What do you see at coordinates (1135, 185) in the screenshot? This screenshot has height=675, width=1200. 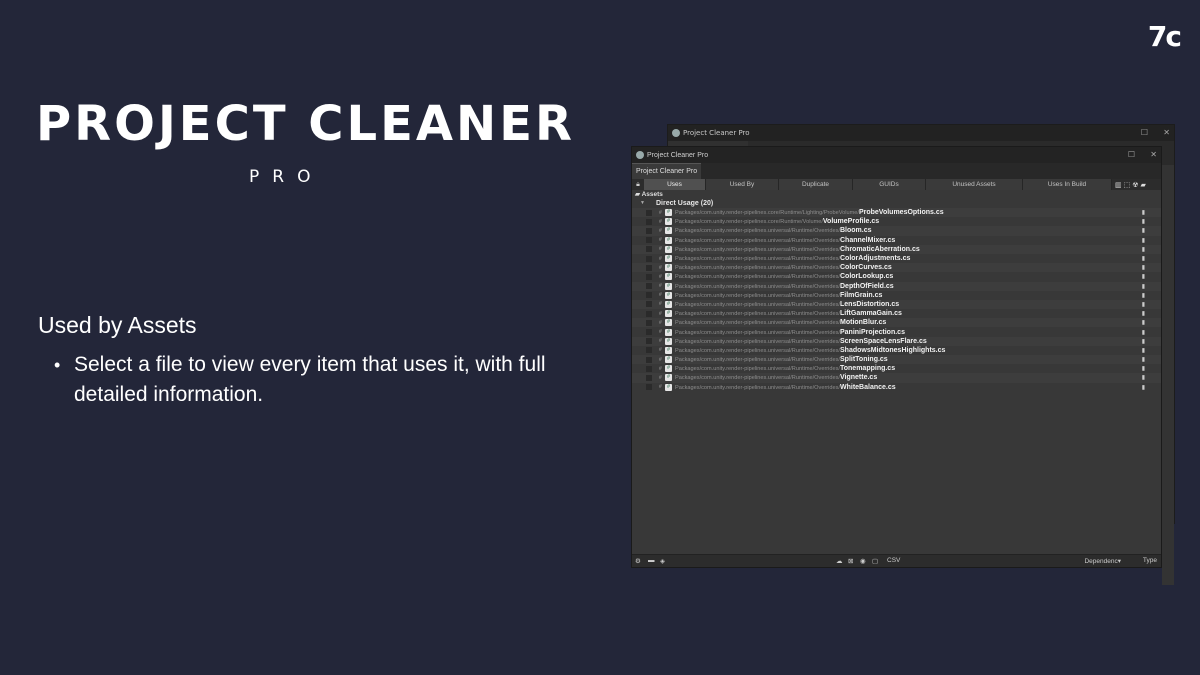 I see `hazard-icon: ☢` at bounding box center [1135, 185].